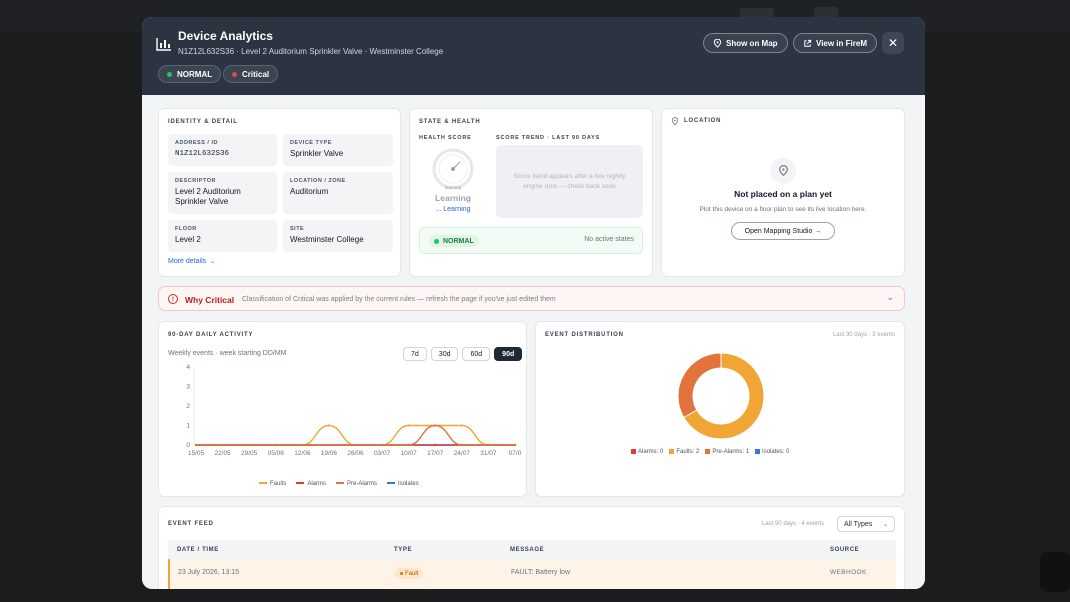 This screenshot has width=1070, height=602. What do you see at coordinates (302, 453) in the screenshot?
I see `x-tick-label: 12/06` at bounding box center [302, 453].